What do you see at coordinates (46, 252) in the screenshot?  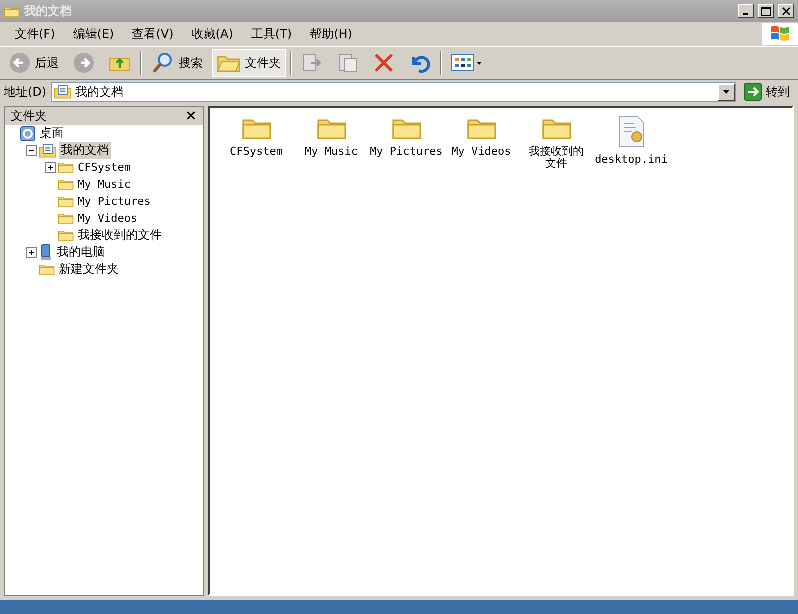 I see `computer-icon` at bounding box center [46, 252].